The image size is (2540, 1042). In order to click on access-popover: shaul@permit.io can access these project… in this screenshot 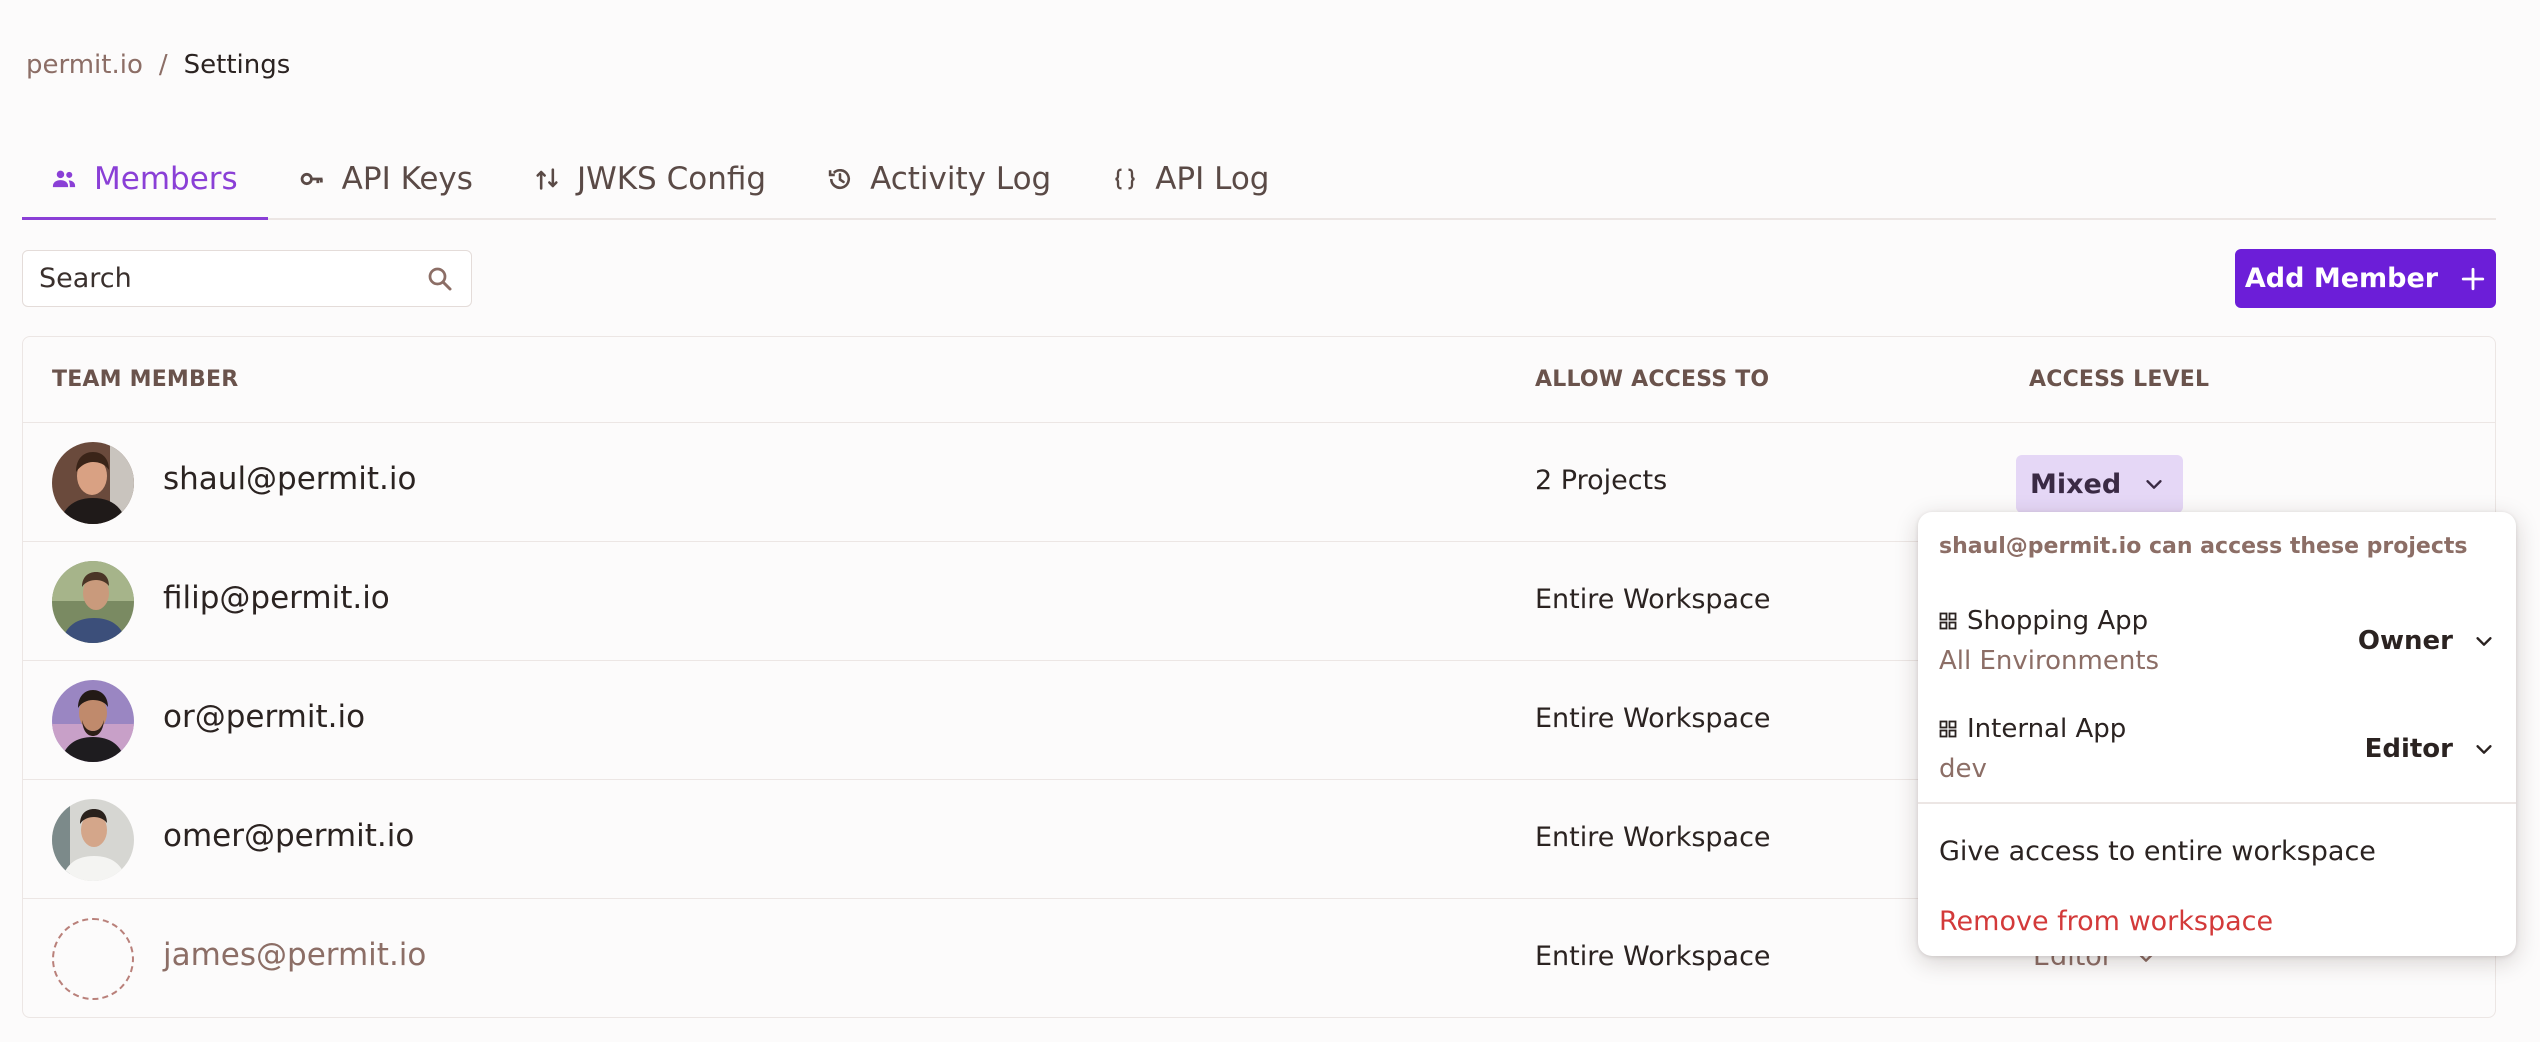, I will do `click(2217, 734)`.